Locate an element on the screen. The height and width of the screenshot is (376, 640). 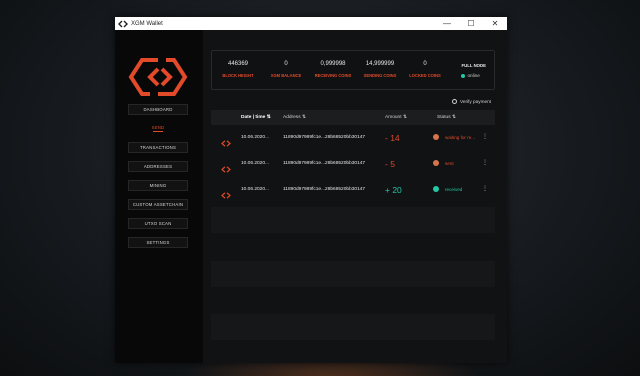
sidebar-item-send: SEND is located at coordinates (158, 128).